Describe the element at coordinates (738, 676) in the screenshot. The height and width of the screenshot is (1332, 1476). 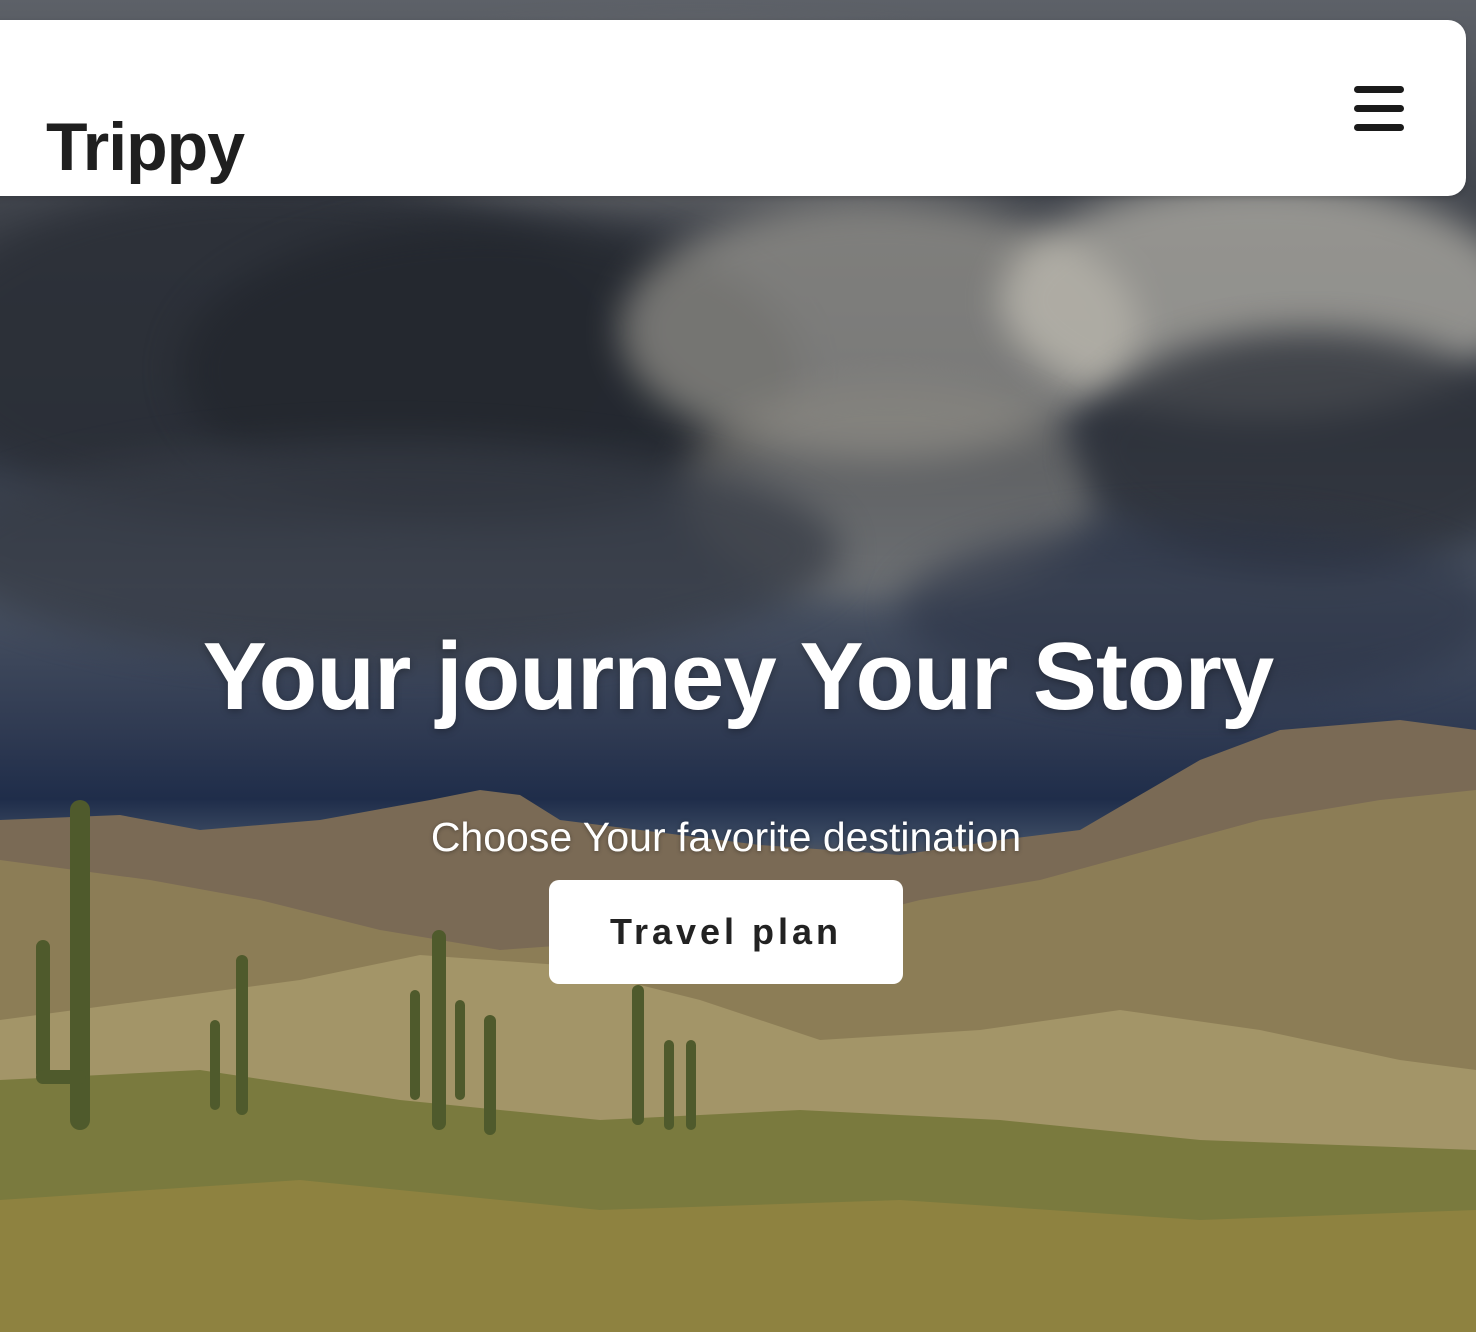
I see `hero-headline: Your journey Your Story` at that location.